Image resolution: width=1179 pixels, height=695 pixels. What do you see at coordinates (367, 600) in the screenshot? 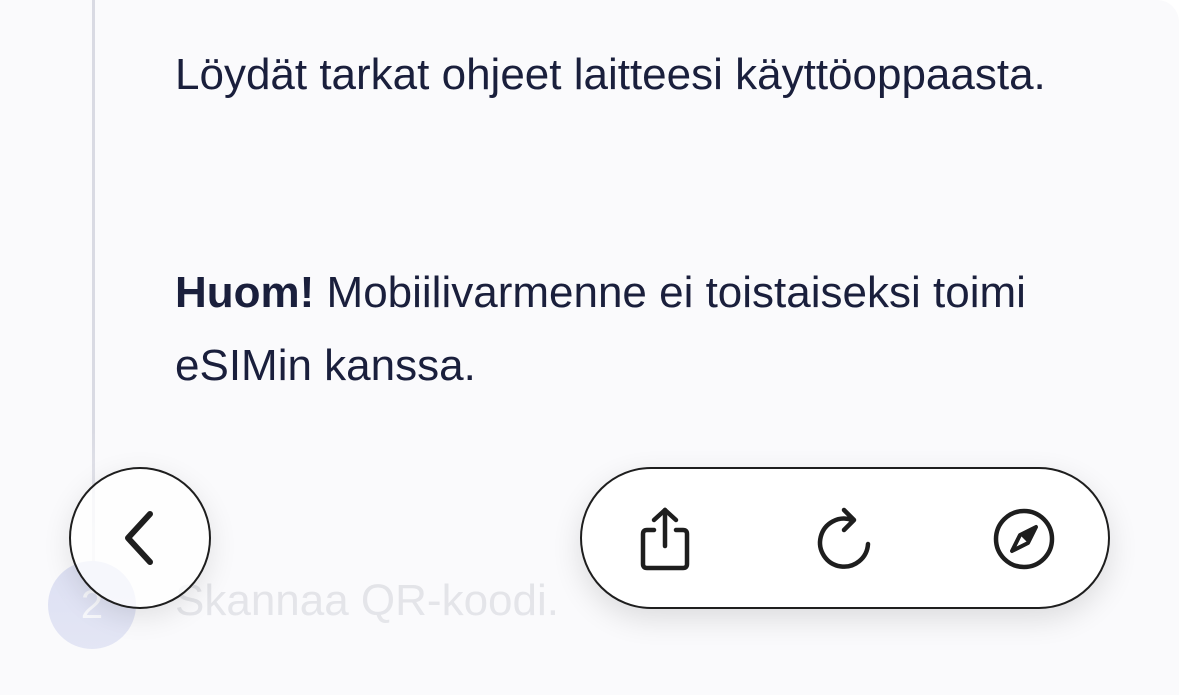
I see `step-label: Skannaa QR-koodi.` at bounding box center [367, 600].